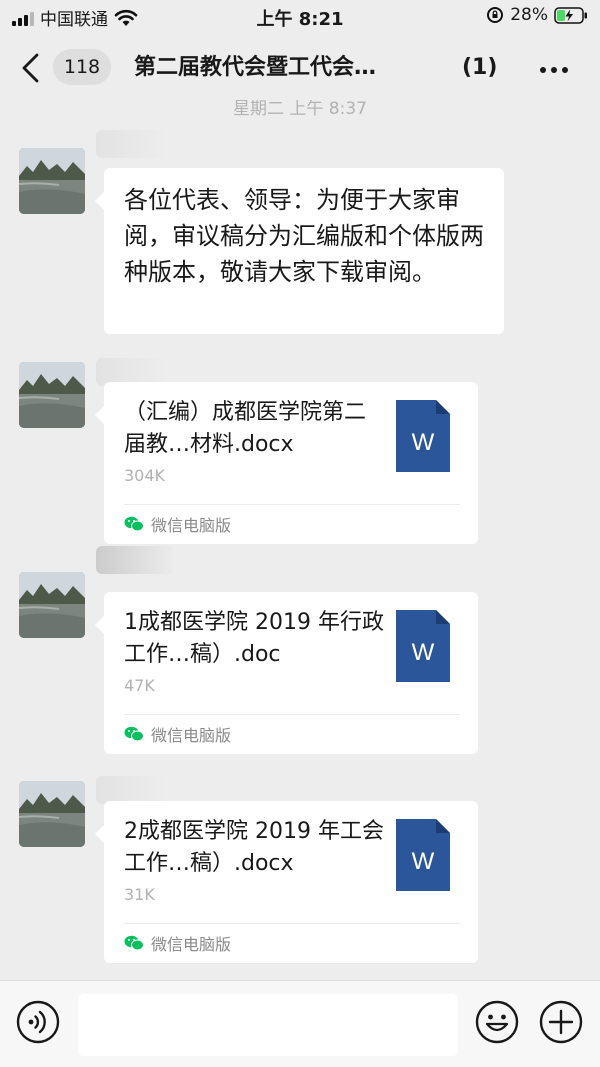 The height and width of the screenshot is (1067, 600). What do you see at coordinates (300, 109) in the screenshot?
I see `message-timestamp: 星期二 上午 8:37` at bounding box center [300, 109].